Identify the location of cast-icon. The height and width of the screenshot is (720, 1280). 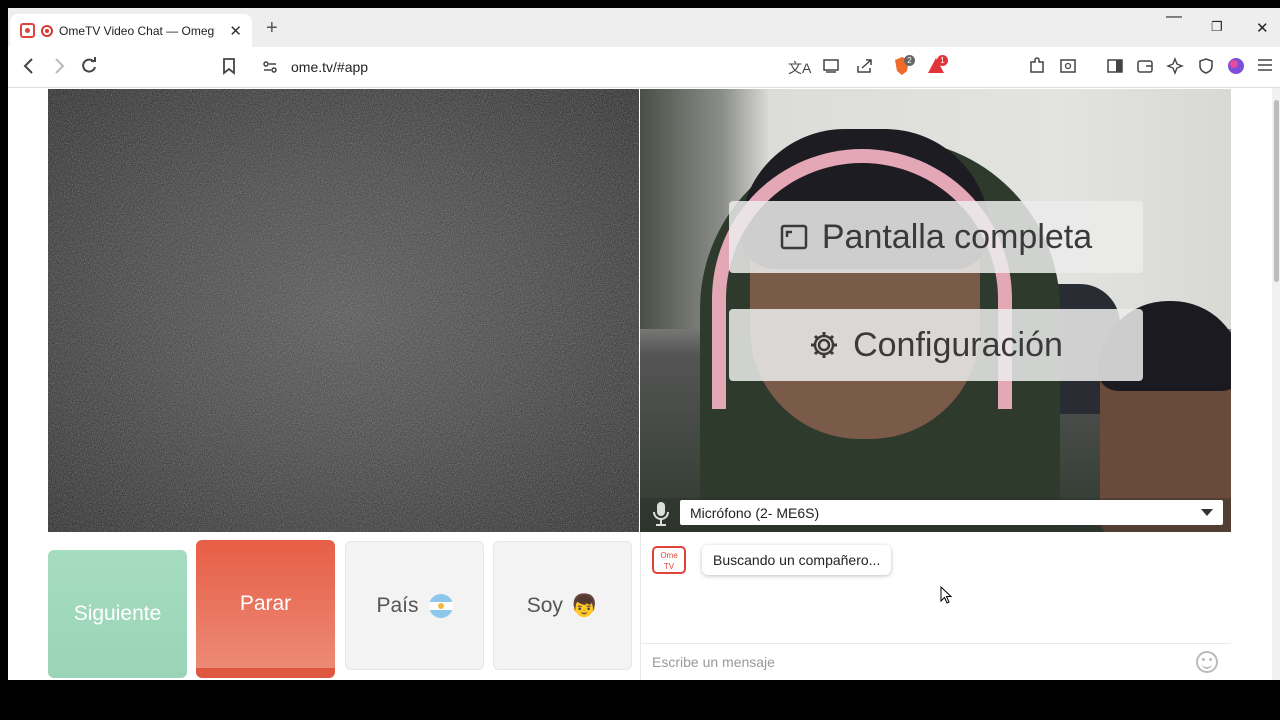
(831, 68).